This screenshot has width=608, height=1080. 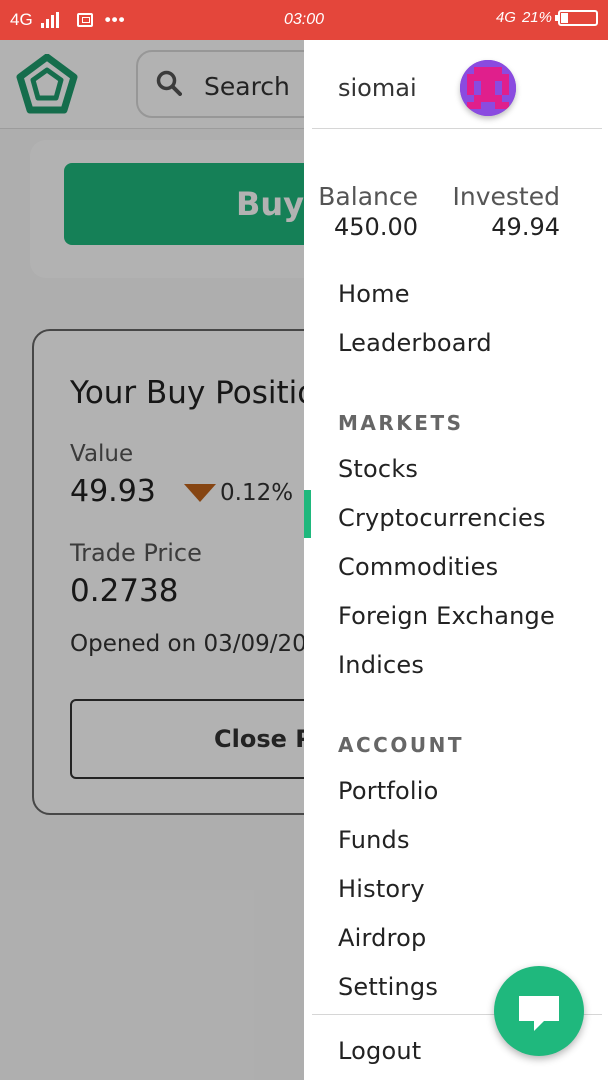 I want to click on active-indicator, so click(x=307, y=514).